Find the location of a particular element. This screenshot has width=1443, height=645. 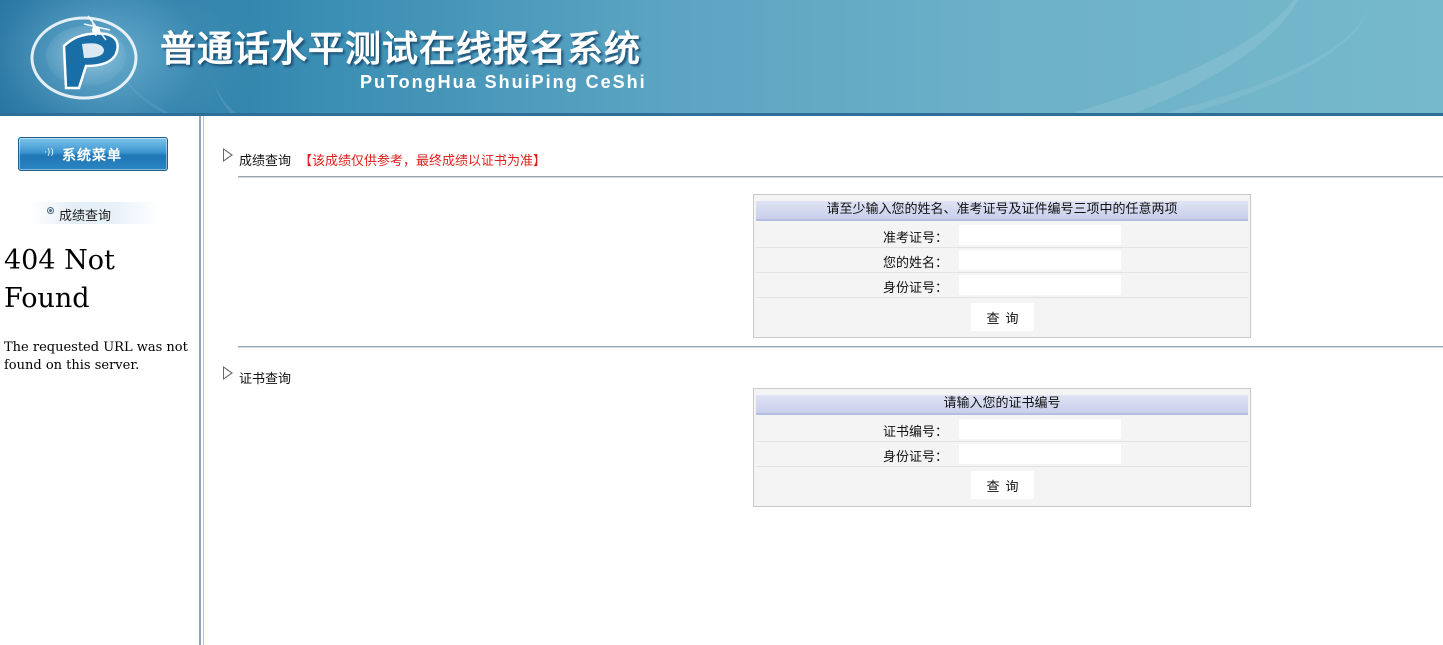

score-form-heading: 请至少输入您的姓名、准考证号及证件编号三项中的任意两项 is located at coordinates (1002, 211).